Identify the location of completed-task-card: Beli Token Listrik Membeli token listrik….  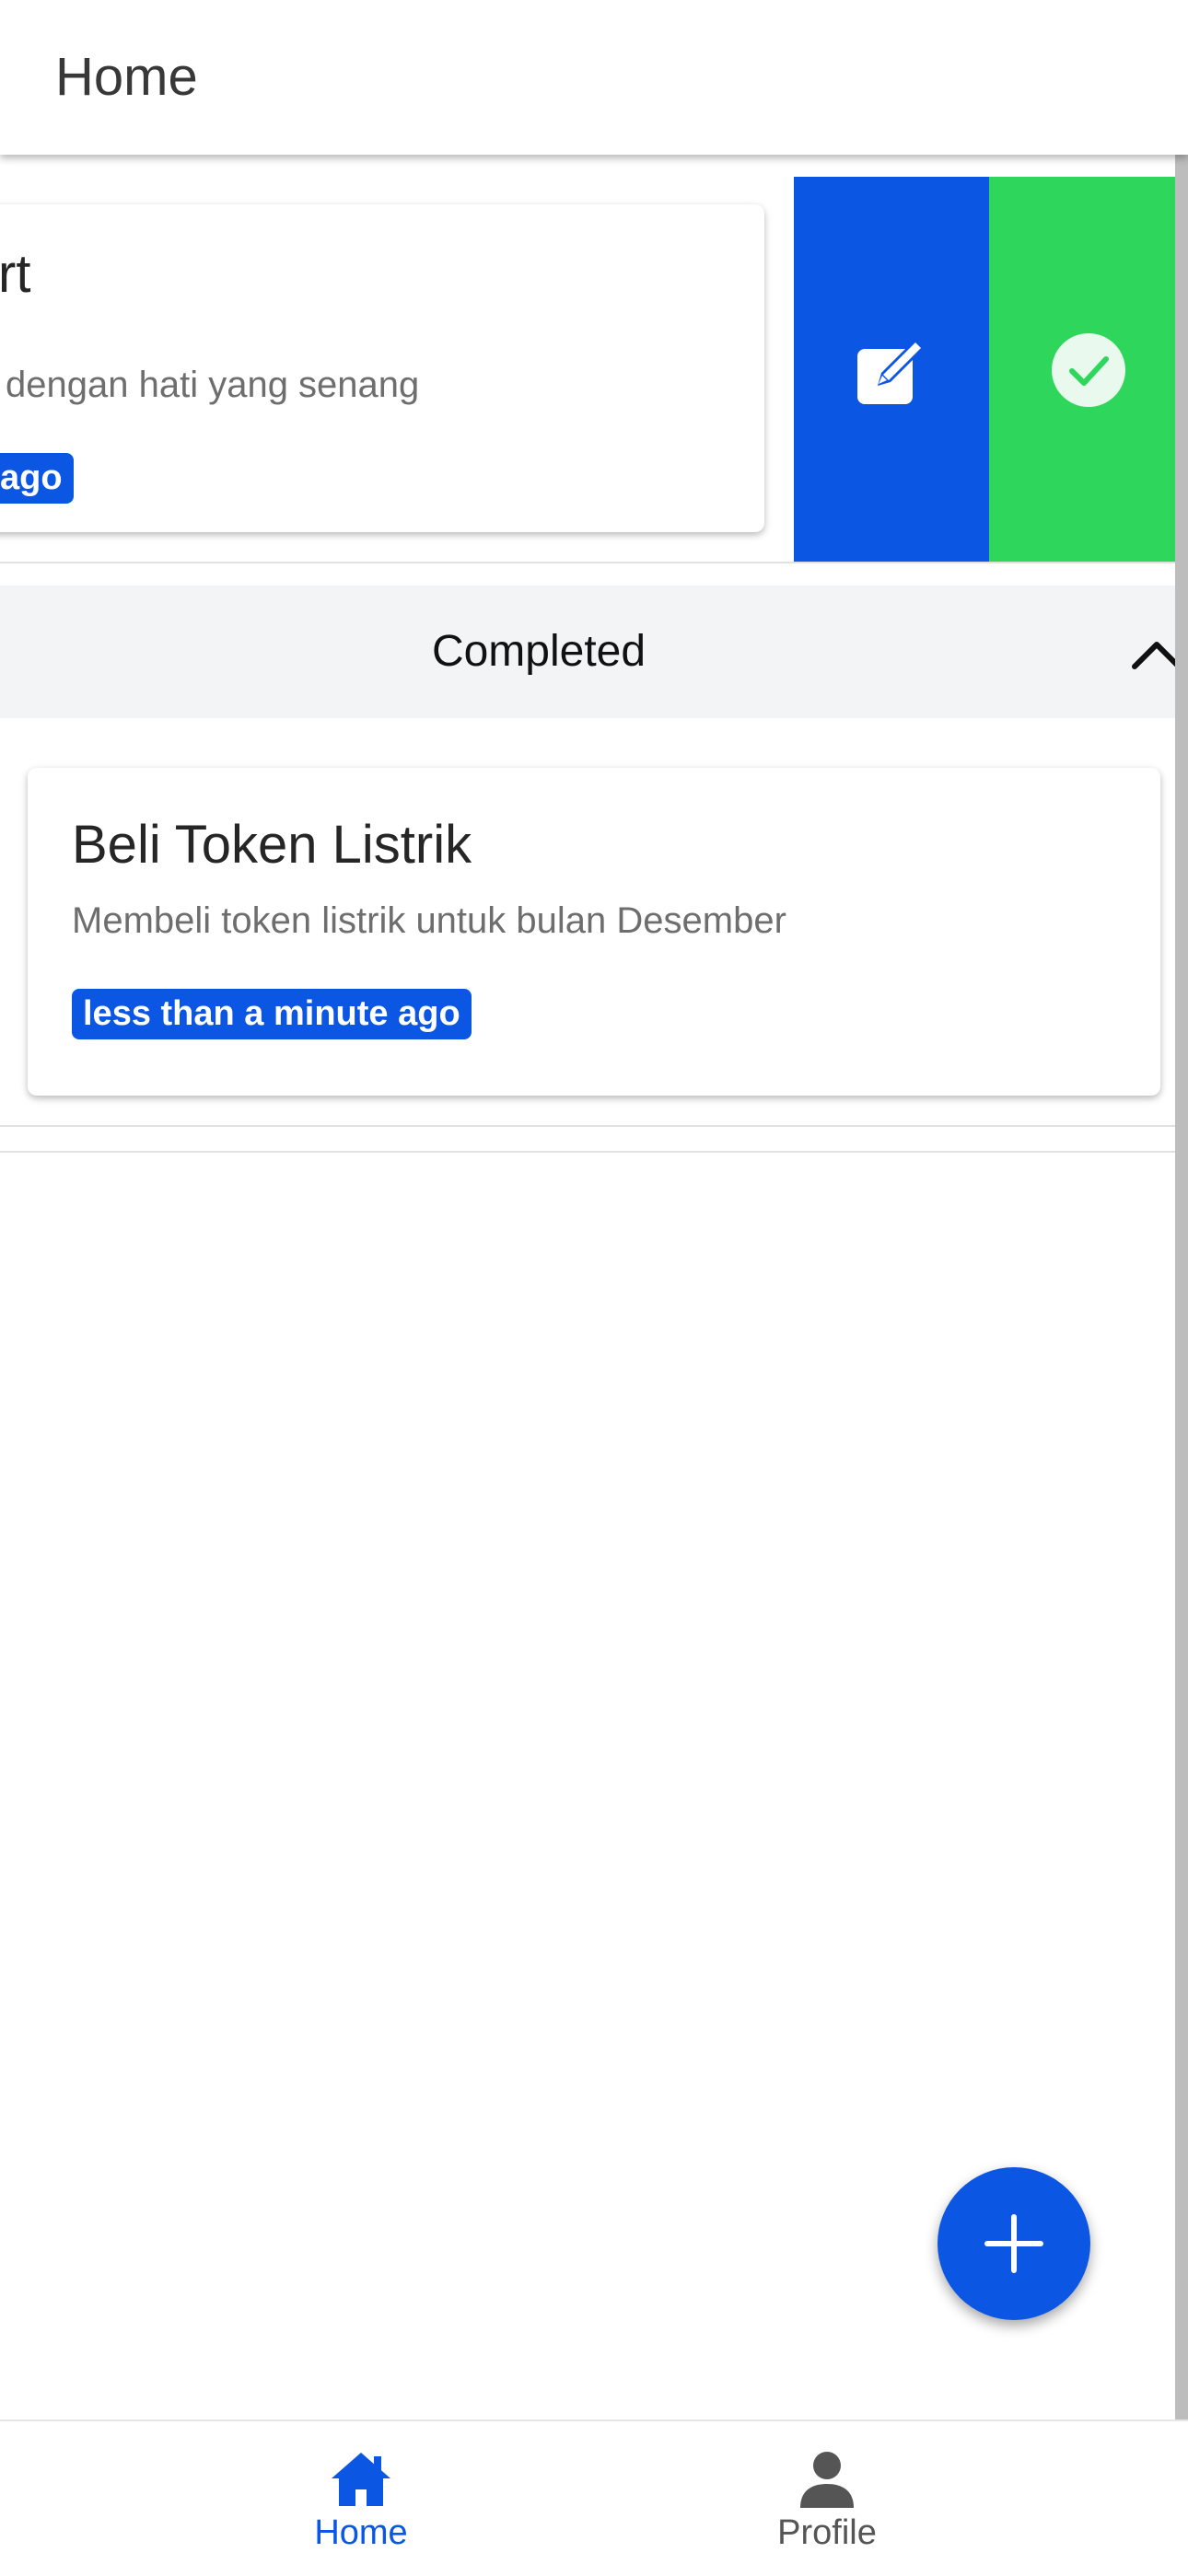
(594, 932).